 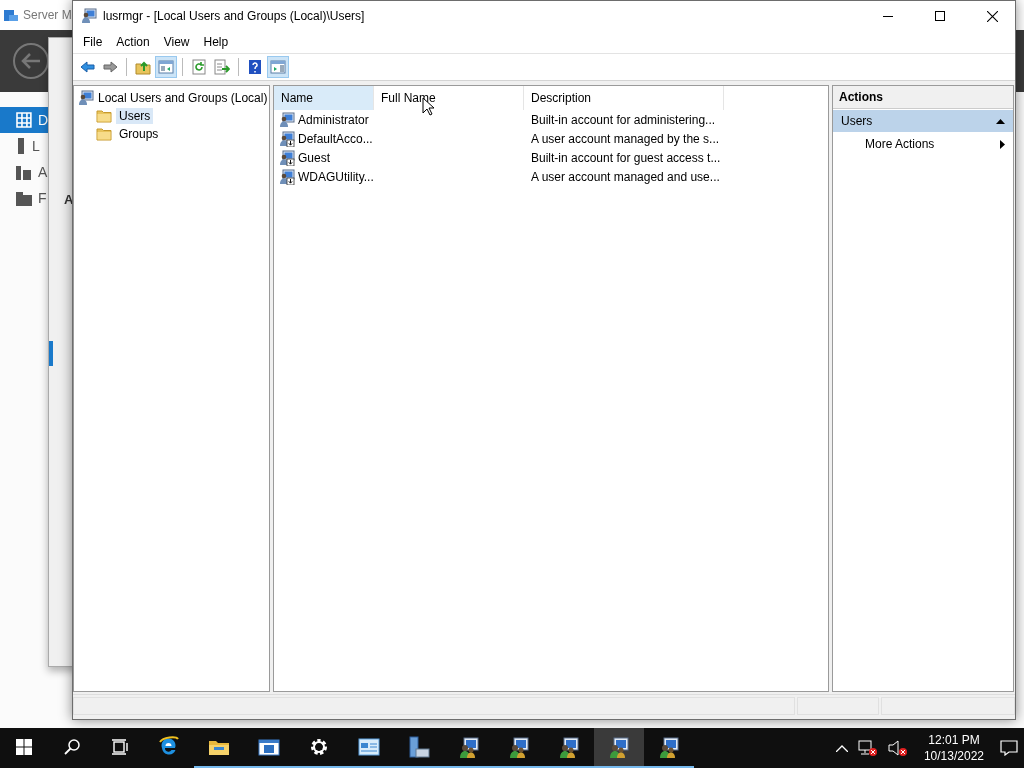 What do you see at coordinates (24, 146) in the screenshot?
I see `nav-item: L` at bounding box center [24, 146].